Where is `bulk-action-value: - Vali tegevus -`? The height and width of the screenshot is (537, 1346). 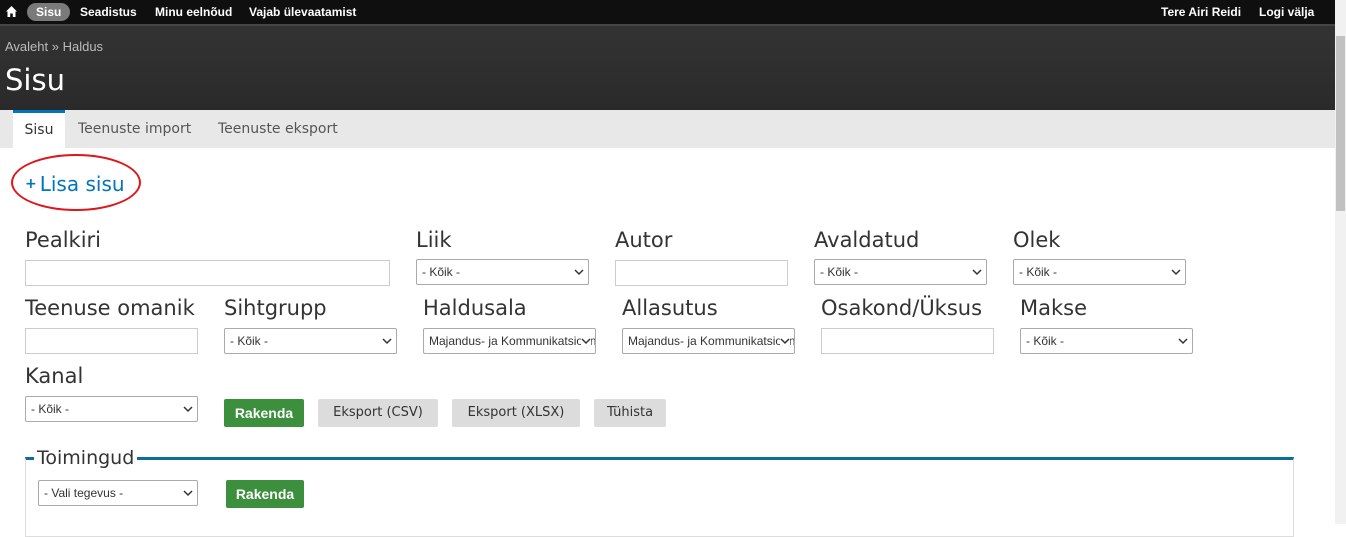 bulk-action-value: - Vali tegevus - is located at coordinates (84, 493).